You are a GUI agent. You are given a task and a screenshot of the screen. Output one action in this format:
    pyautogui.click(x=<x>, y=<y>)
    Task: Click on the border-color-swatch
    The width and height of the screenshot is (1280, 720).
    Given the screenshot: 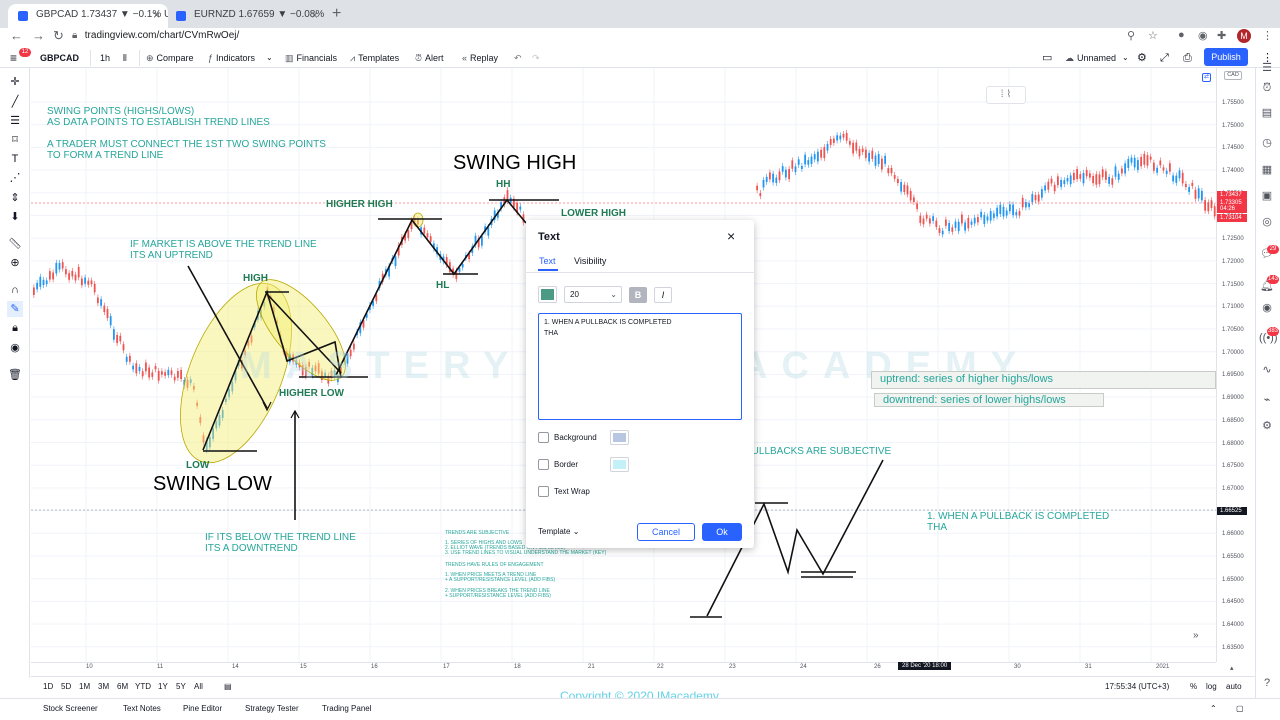 What is the action you would take?
    pyautogui.click(x=619, y=464)
    